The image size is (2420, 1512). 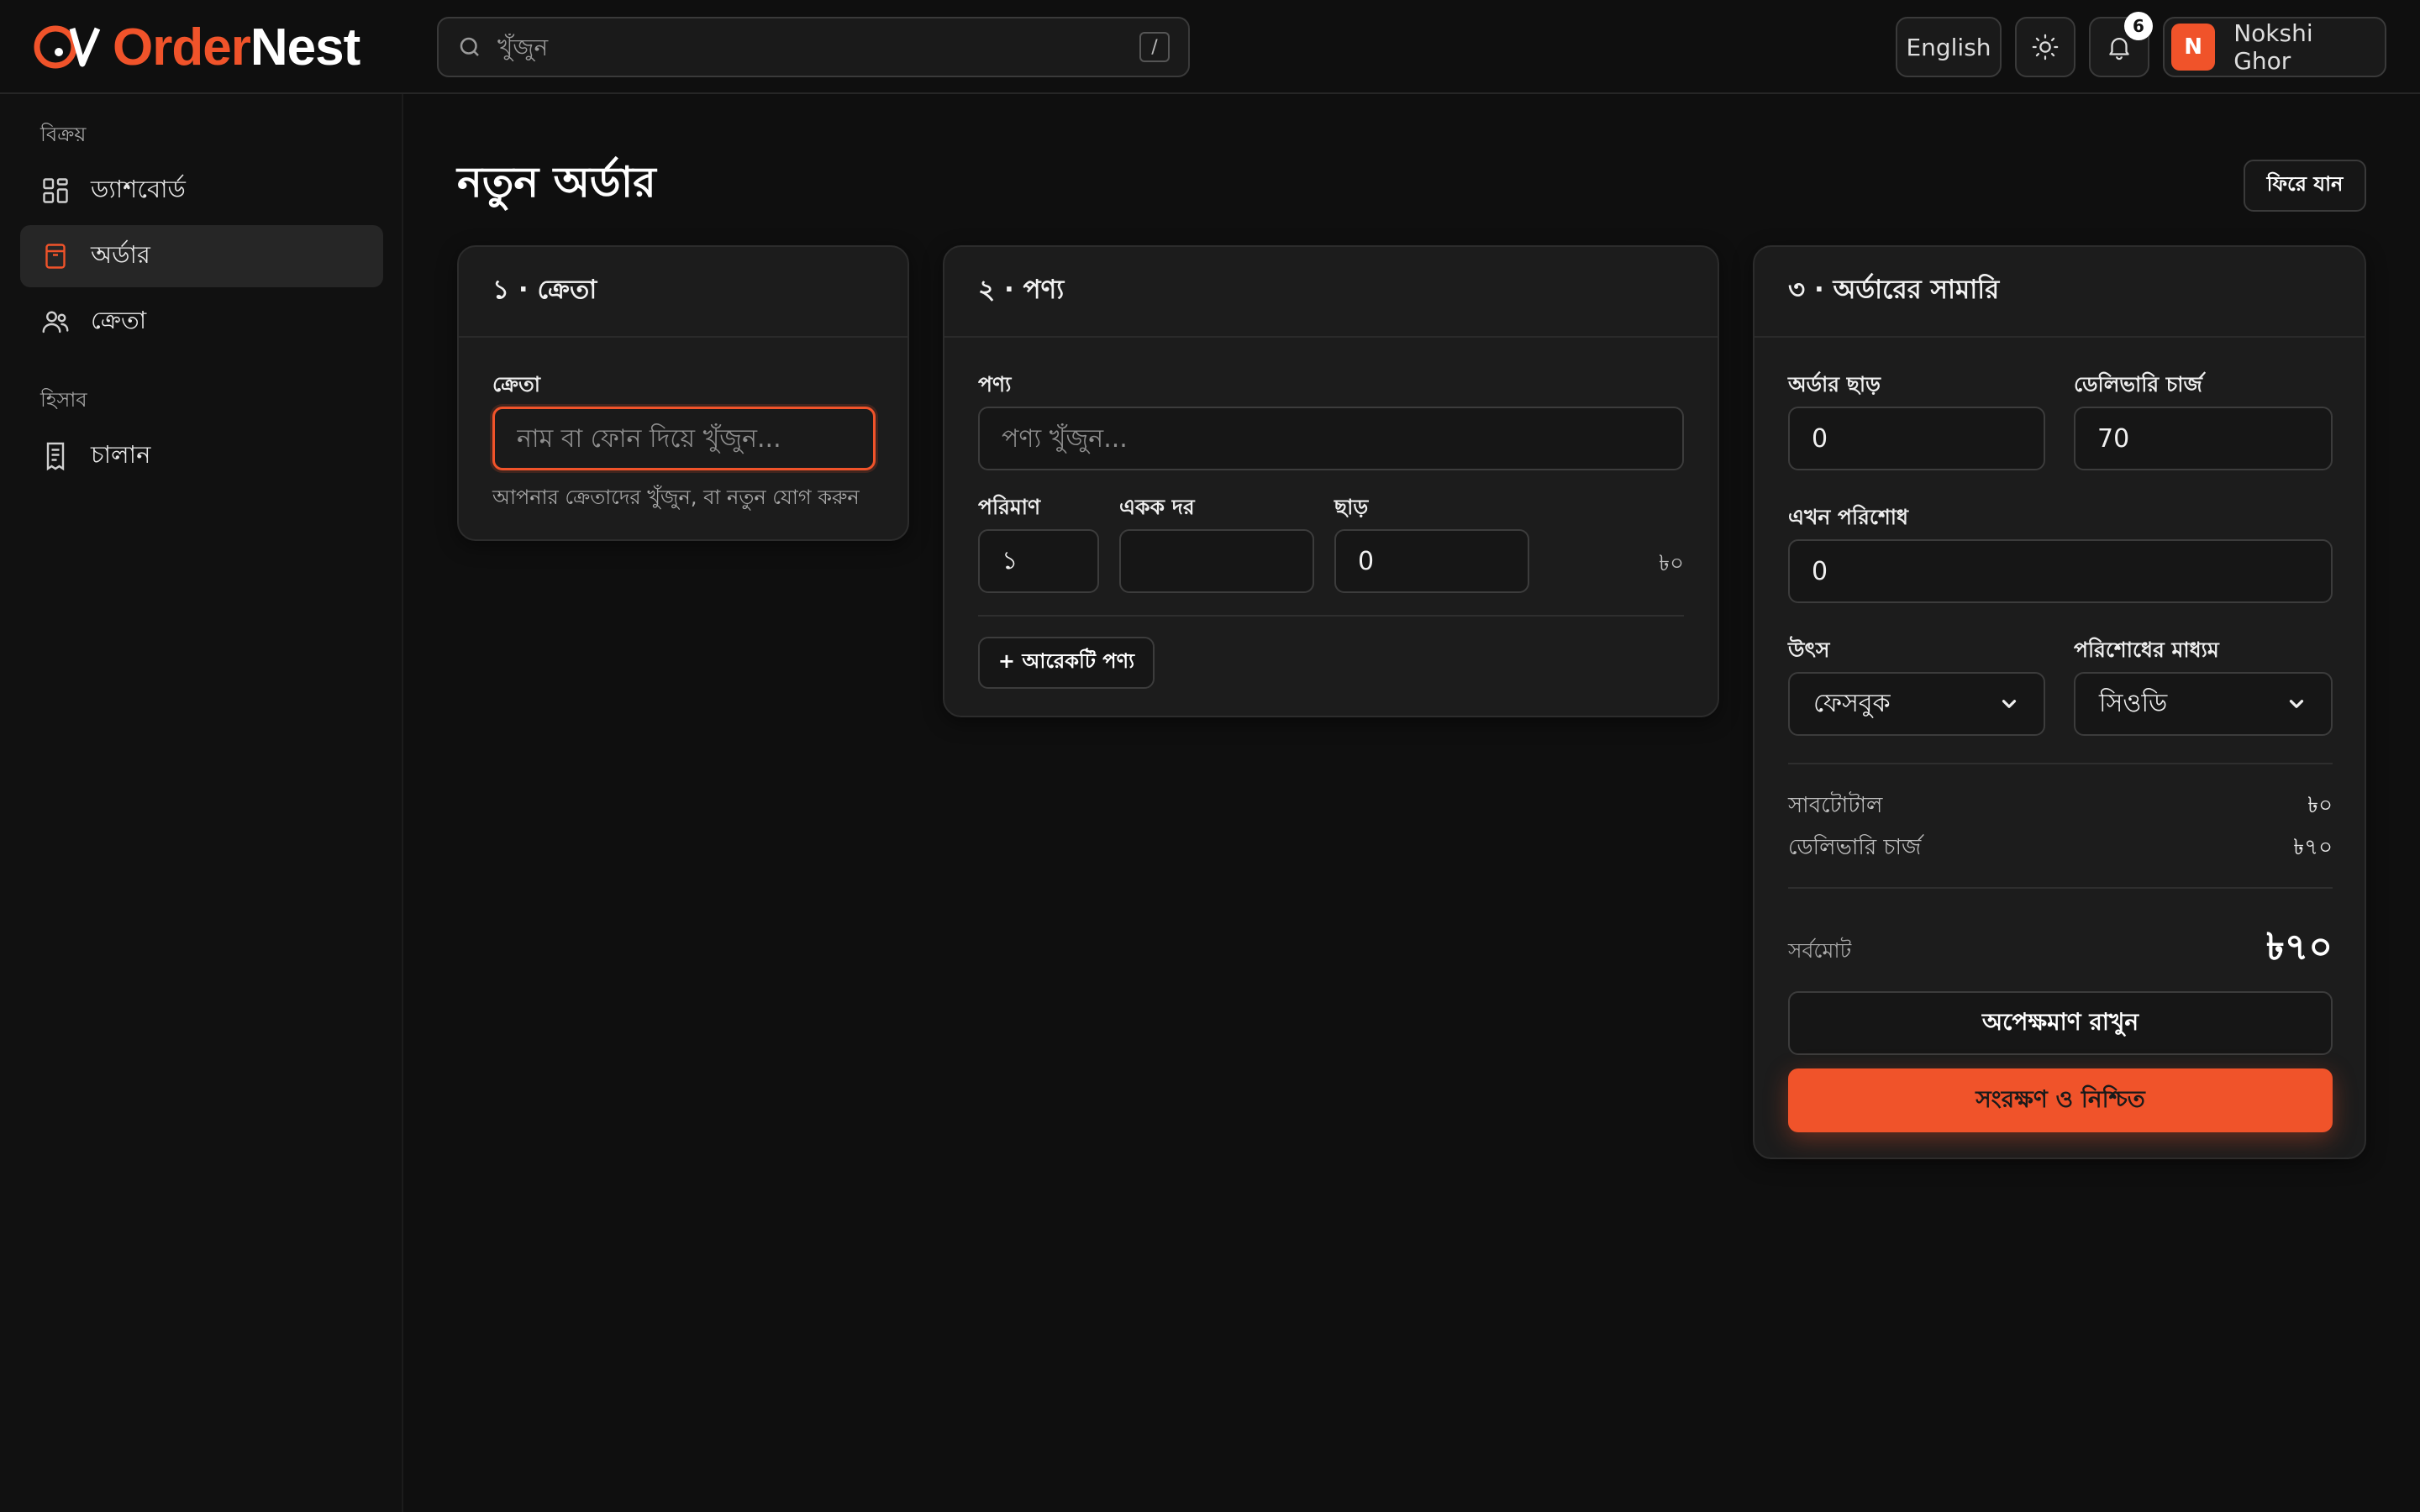 I want to click on customer-search-input, so click(x=684, y=438).